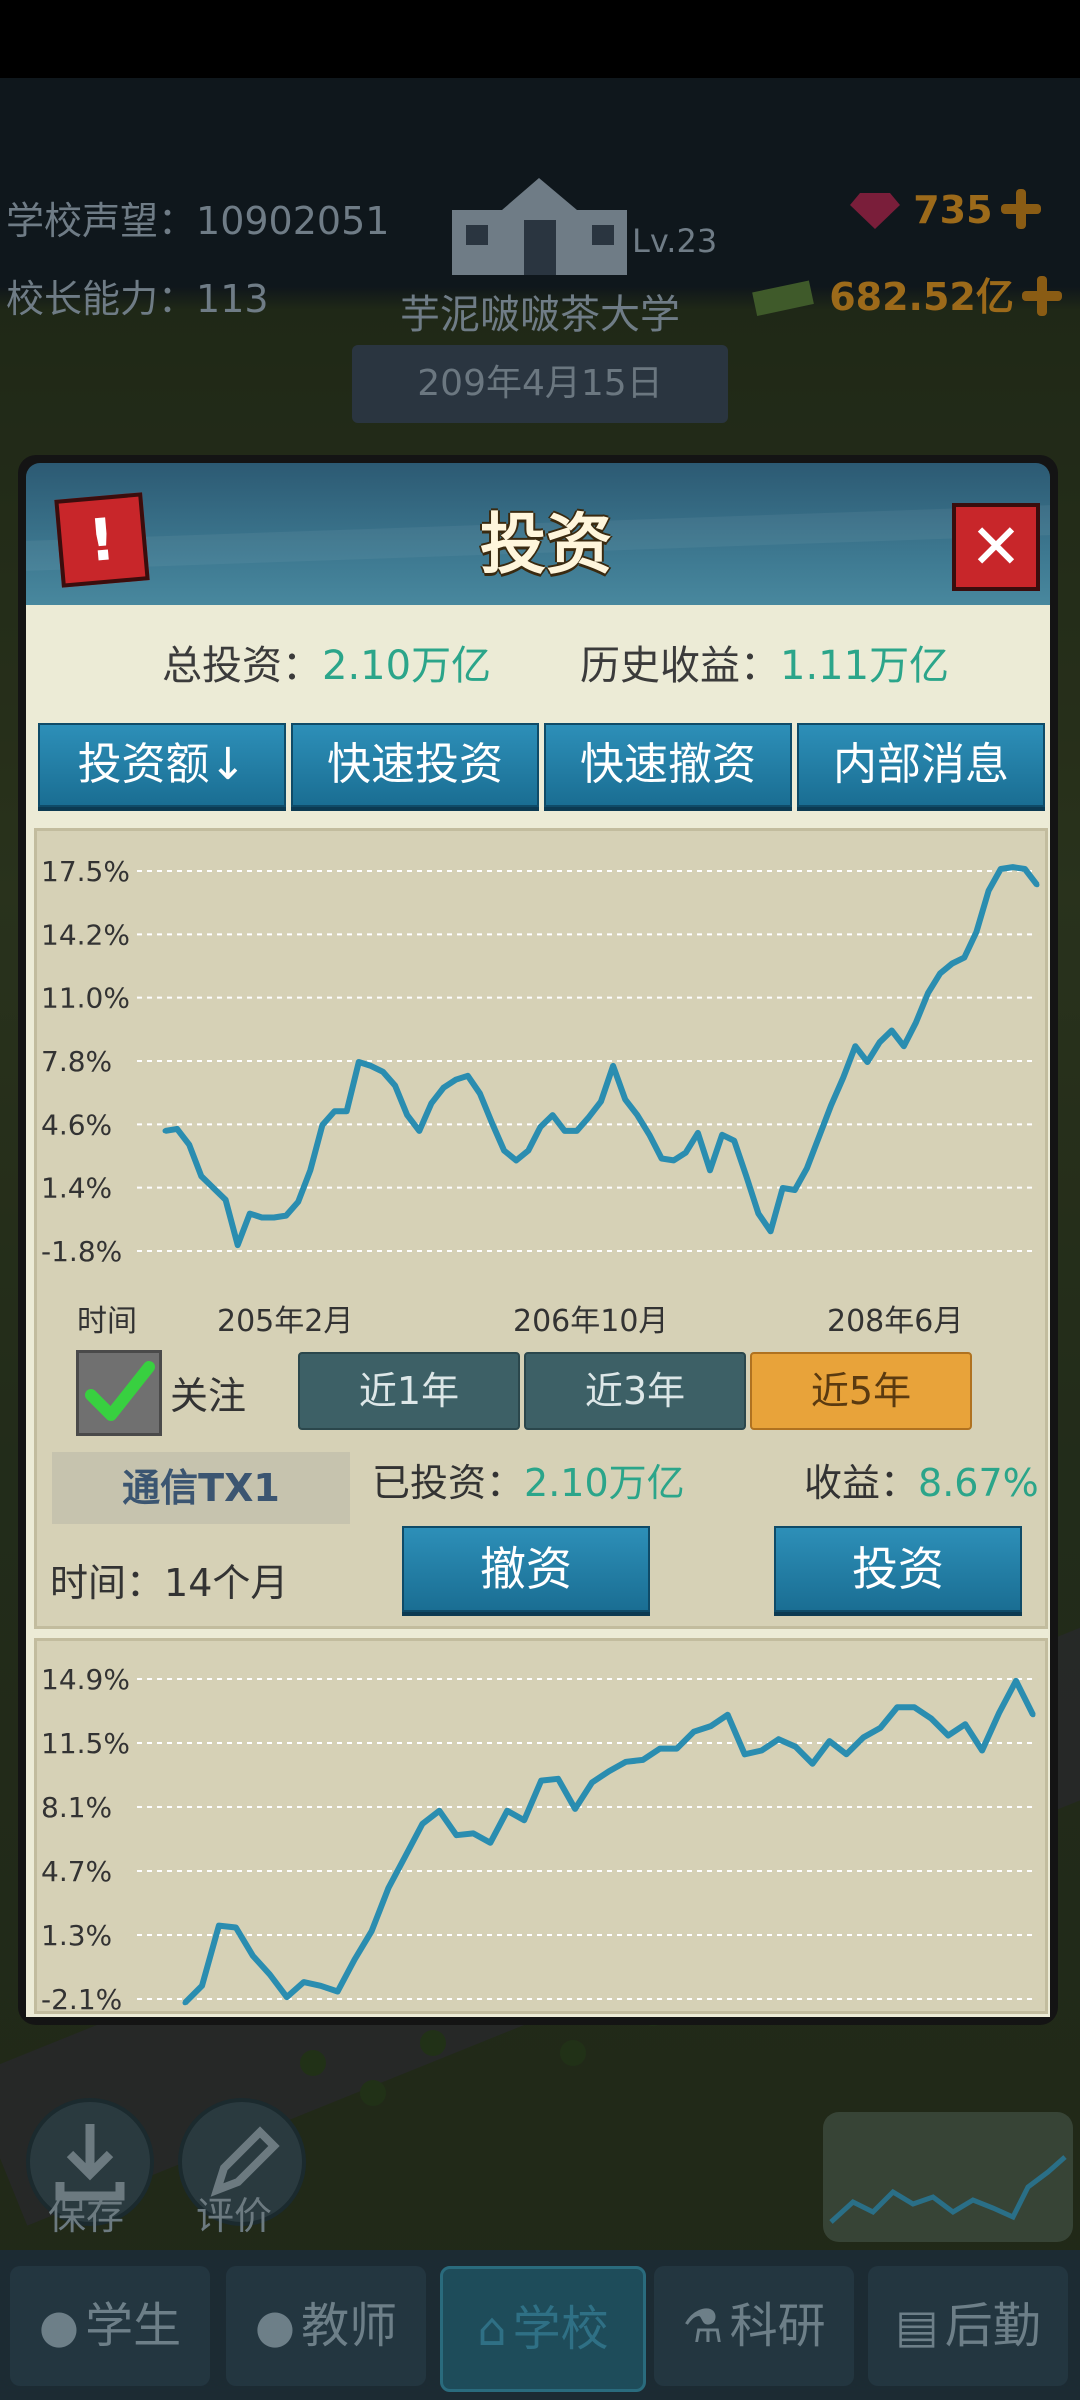  What do you see at coordinates (85, 1743) in the screenshot?
I see `y-tick-label: 11.5%` at bounding box center [85, 1743].